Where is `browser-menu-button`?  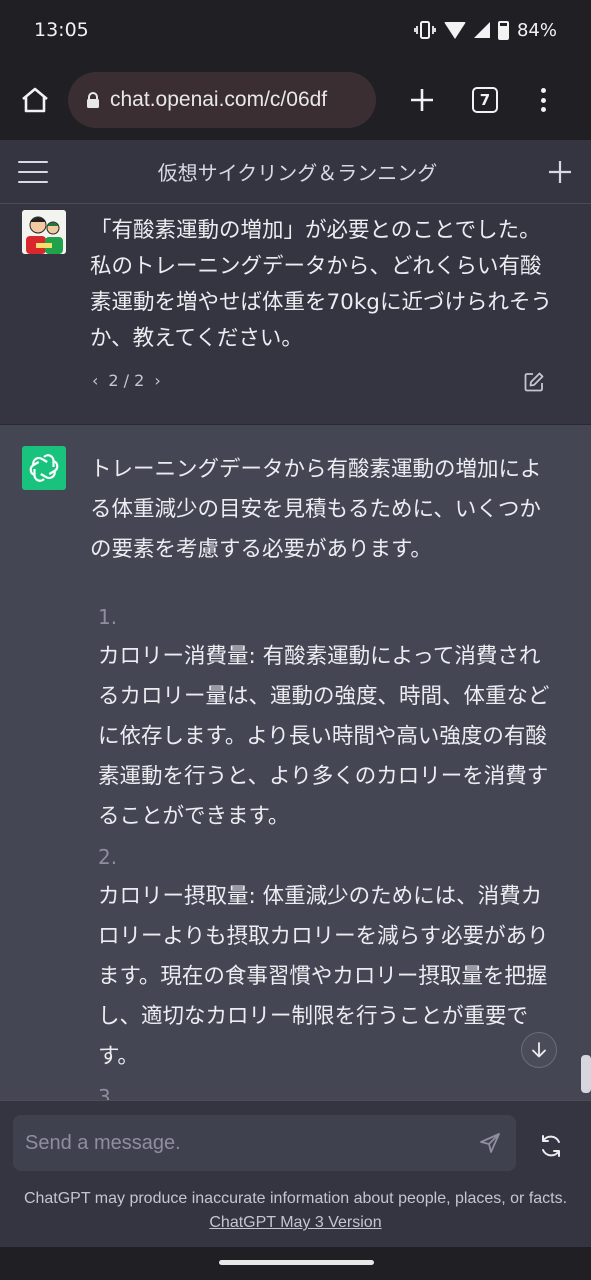 browser-menu-button is located at coordinates (543, 100).